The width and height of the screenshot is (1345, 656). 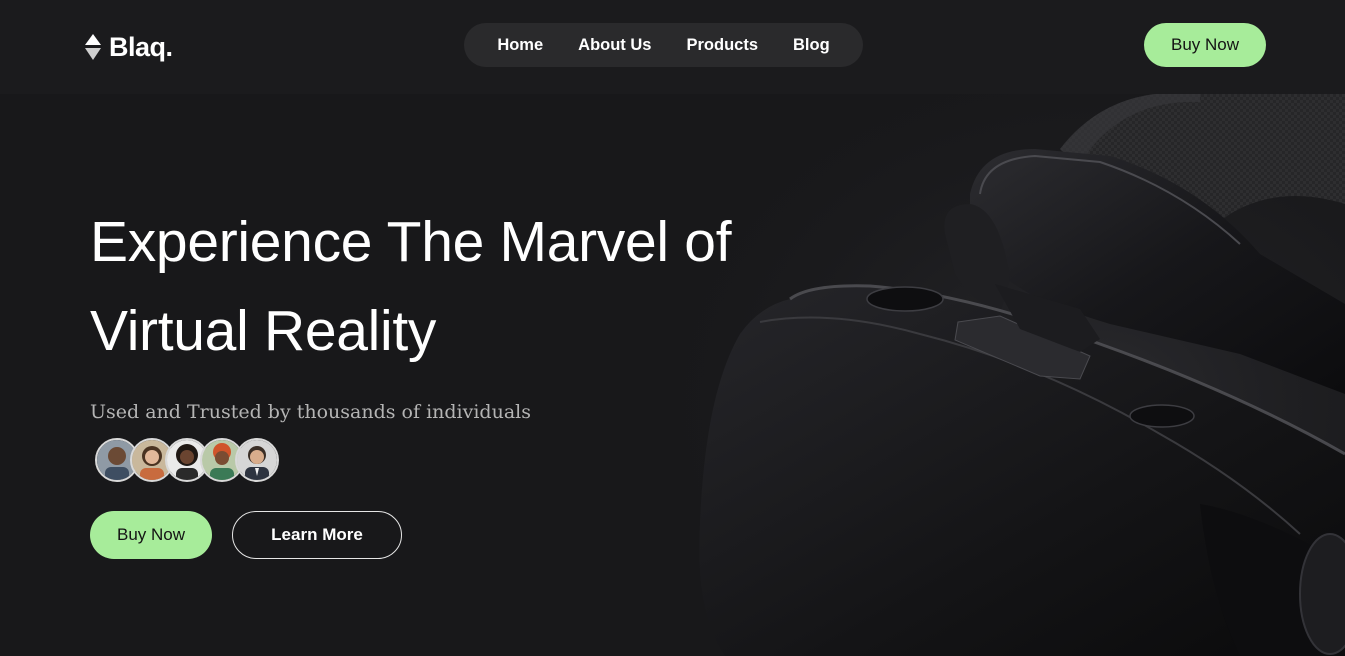 I want to click on brand-name: Blaq., so click(x=141, y=46).